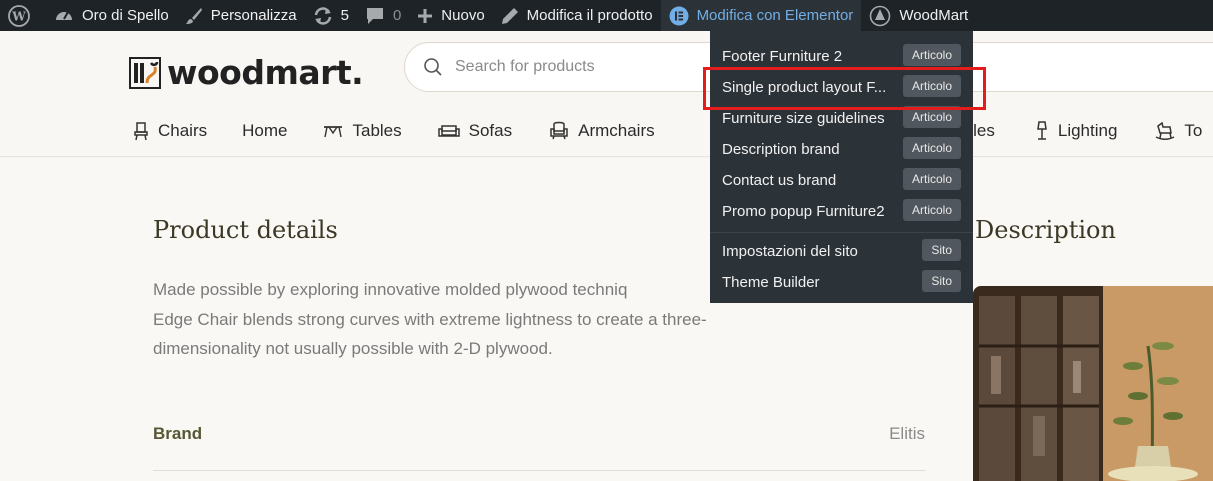 This screenshot has width=1213, height=481. I want to click on nav-item-armchairs: Armchairs, so click(602, 131).